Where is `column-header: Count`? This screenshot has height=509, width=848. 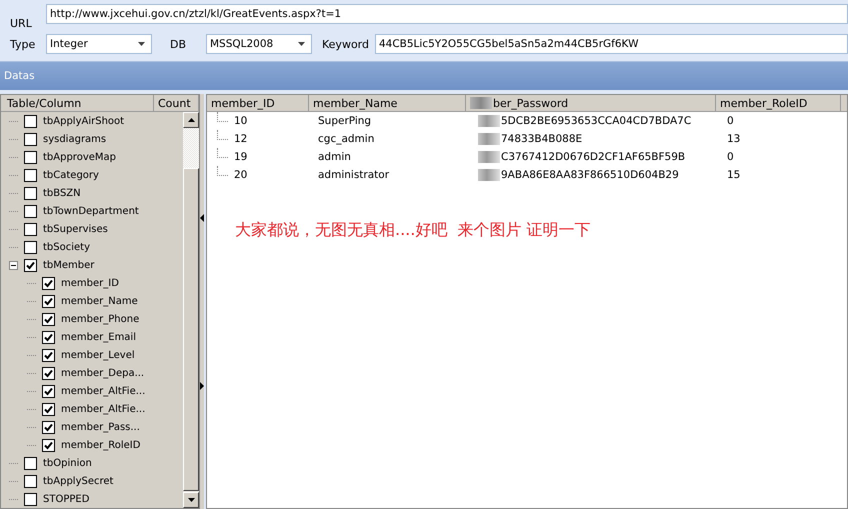 column-header: Count is located at coordinates (176, 103).